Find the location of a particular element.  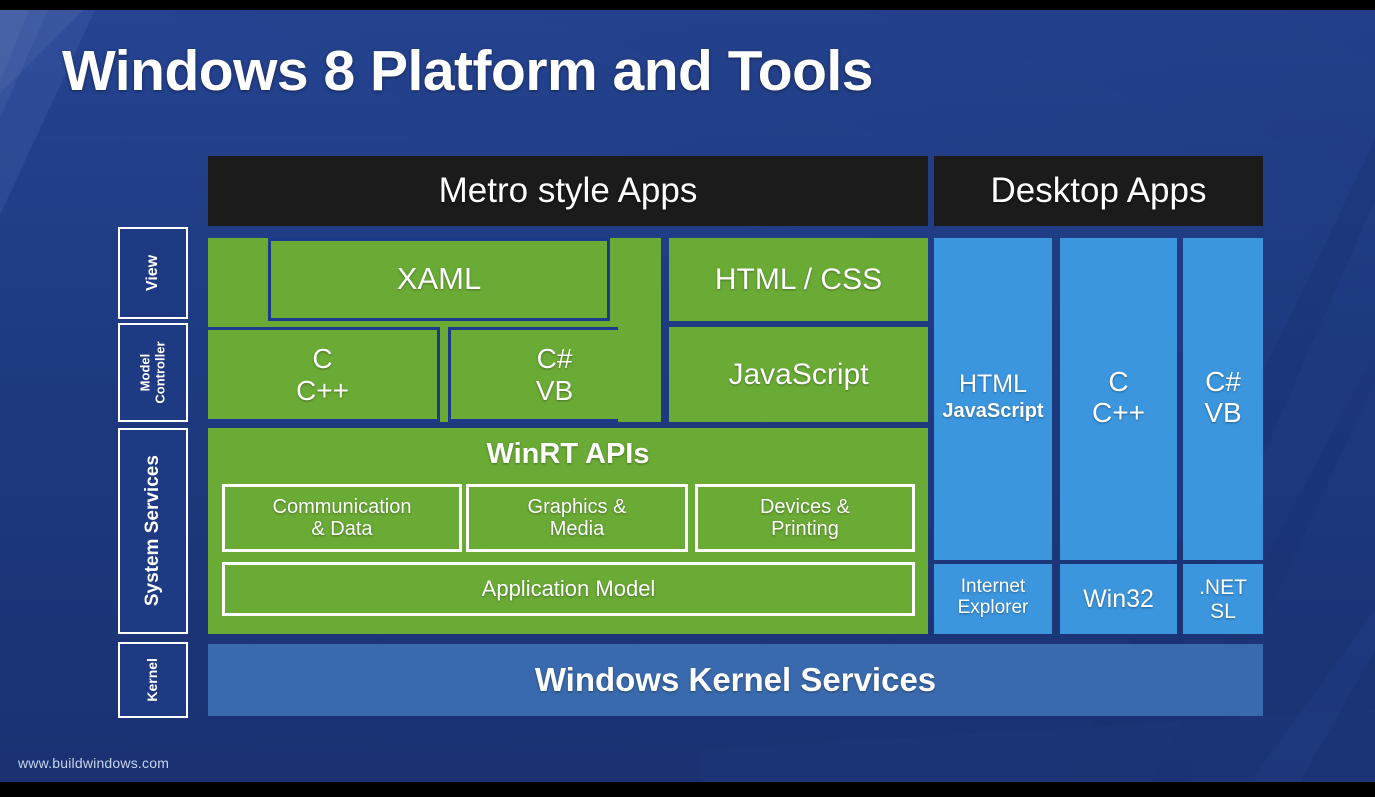

desktop-footer-internet-explorer: Internet Explorer is located at coordinates (993, 599).